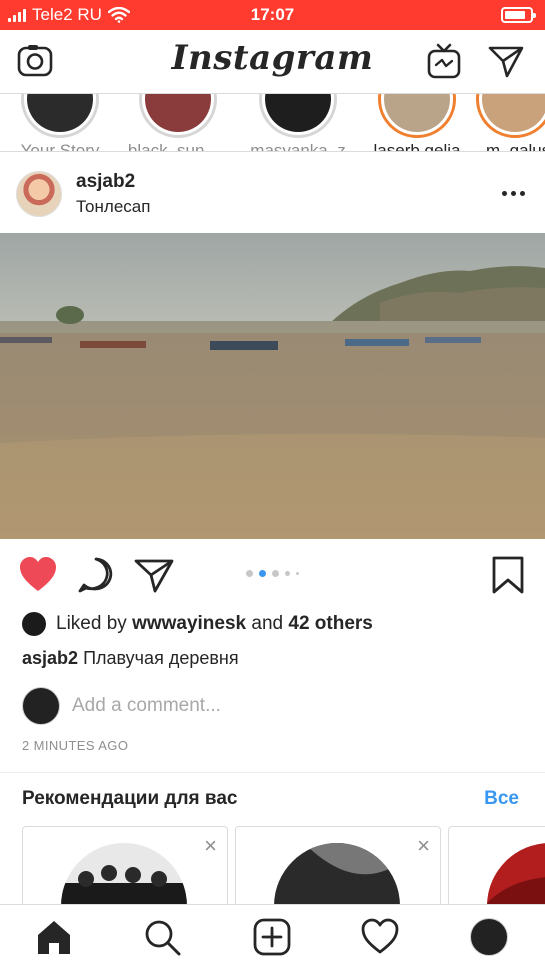  I want to click on likes-prefix: Liked by, so click(91, 623).